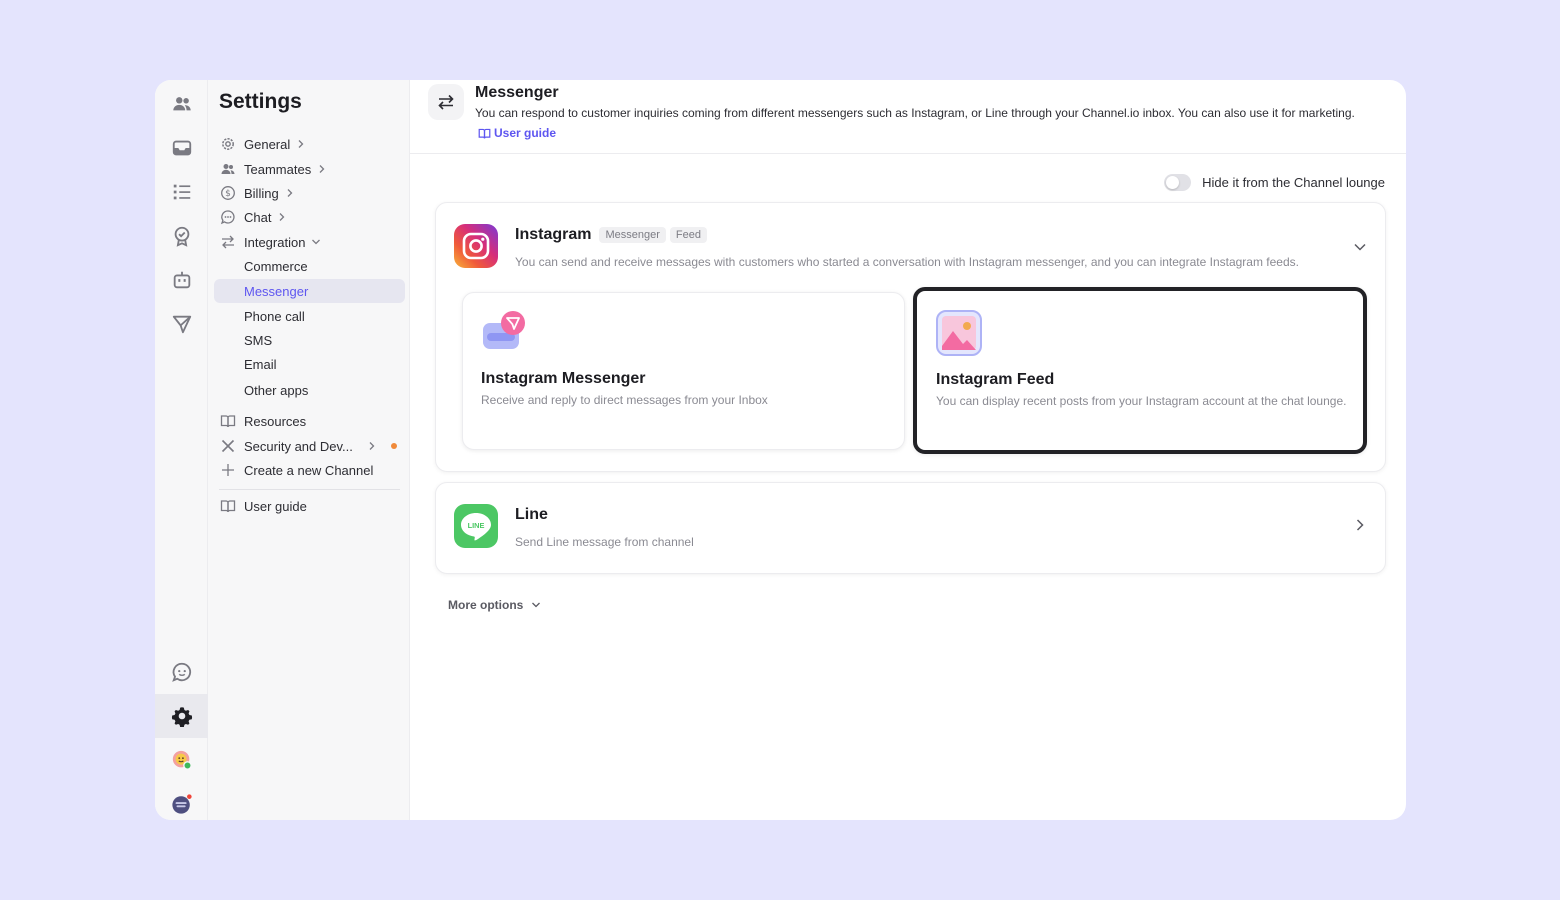  I want to click on instagram-feed-title: Instagram Feed, so click(995, 379).